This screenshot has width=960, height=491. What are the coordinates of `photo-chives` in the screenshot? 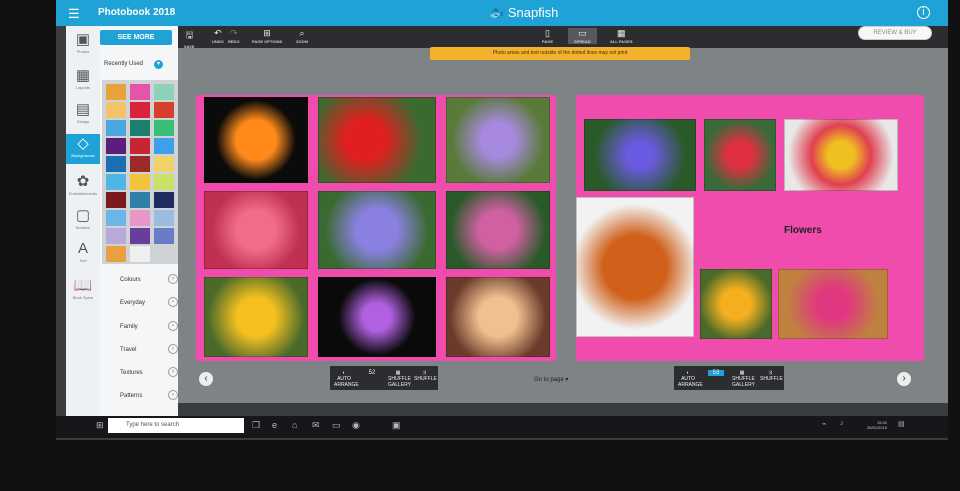 It's located at (498, 140).